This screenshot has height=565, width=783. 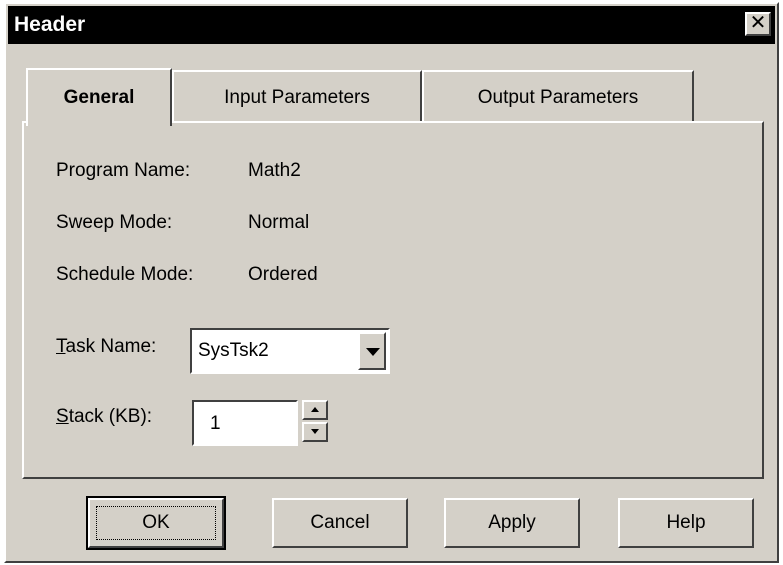 I want to click on apply-button: Apply, so click(x=512, y=523).